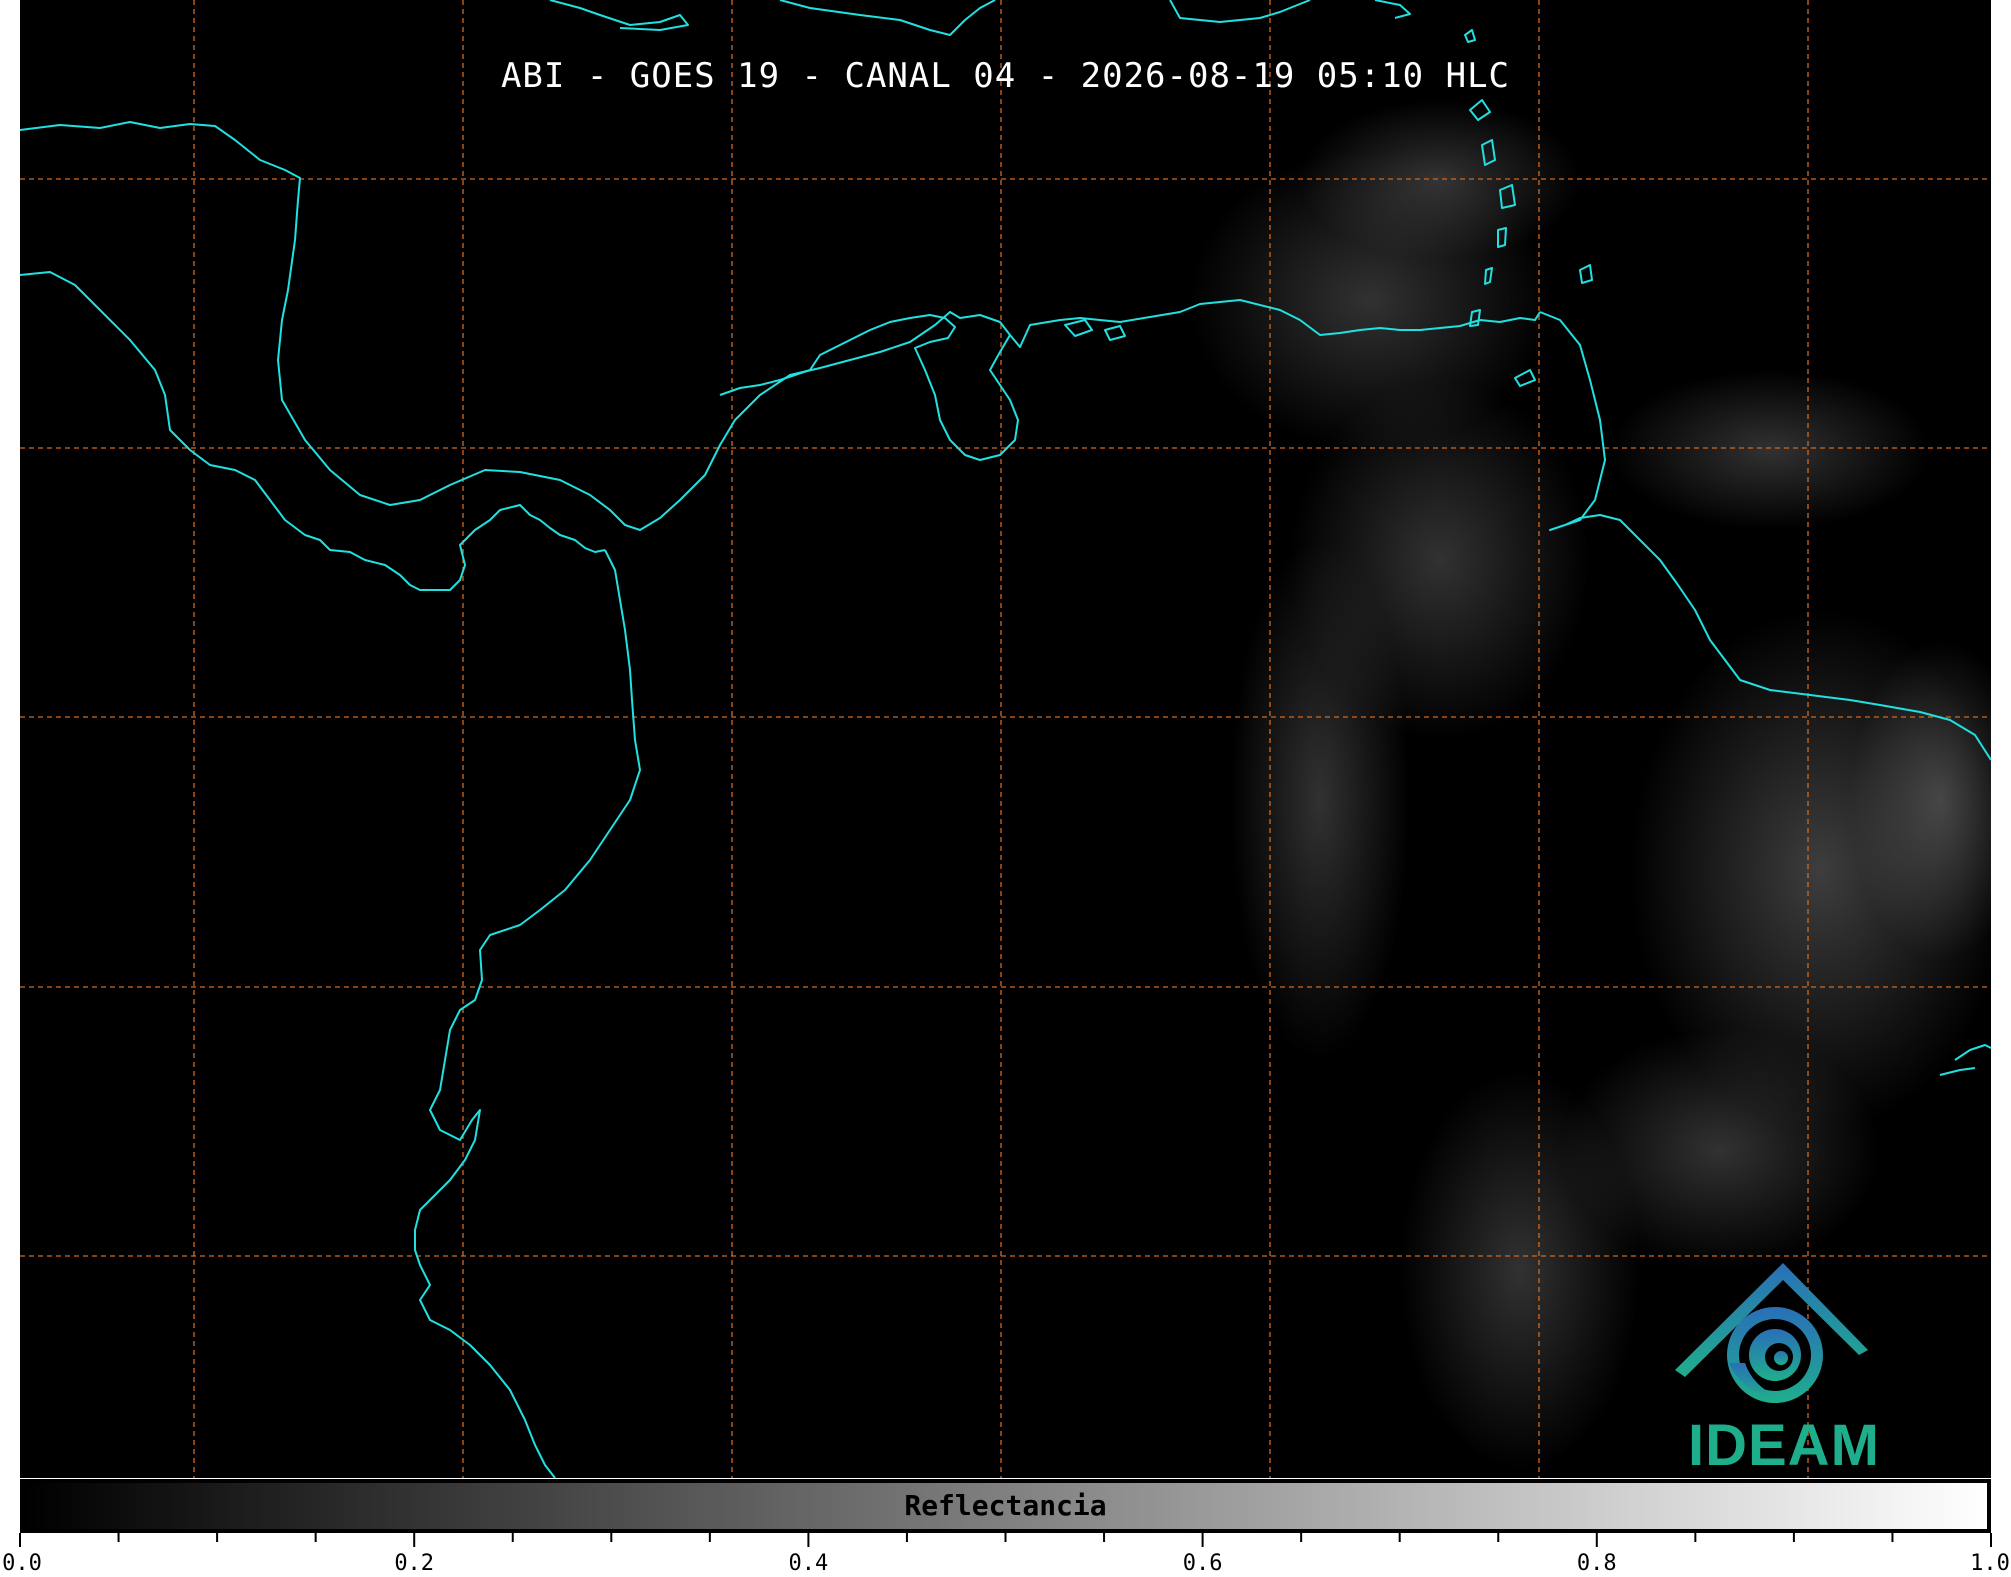 This screenshot has height=1577, width=2011. I want to click on colorbar-tick-label: 1.0, so click(1990, 1563).